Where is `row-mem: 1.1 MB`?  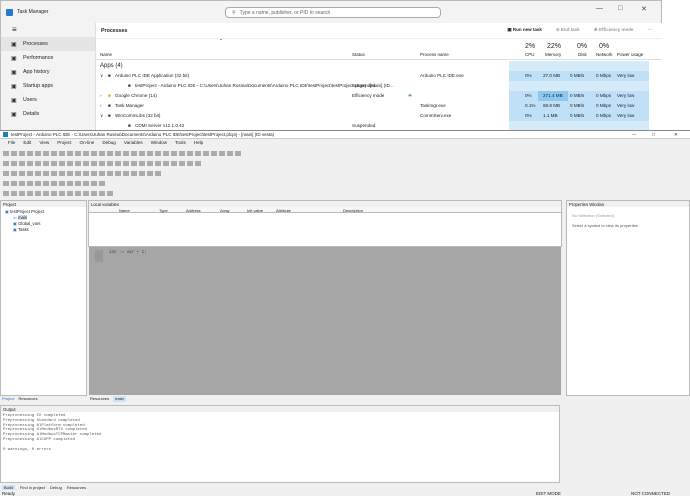
row-mem: 1.1 MB is located at coordinates (550, 115).